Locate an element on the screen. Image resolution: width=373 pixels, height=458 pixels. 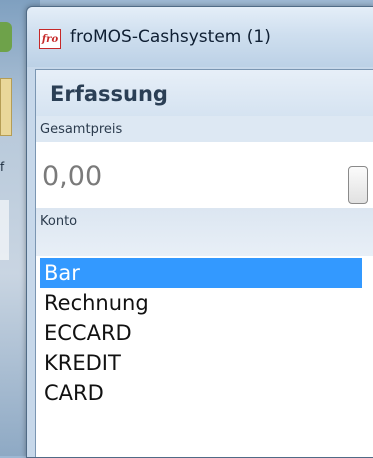
account-option-rechnung: Rechnung is located at coordinates (201, 303).